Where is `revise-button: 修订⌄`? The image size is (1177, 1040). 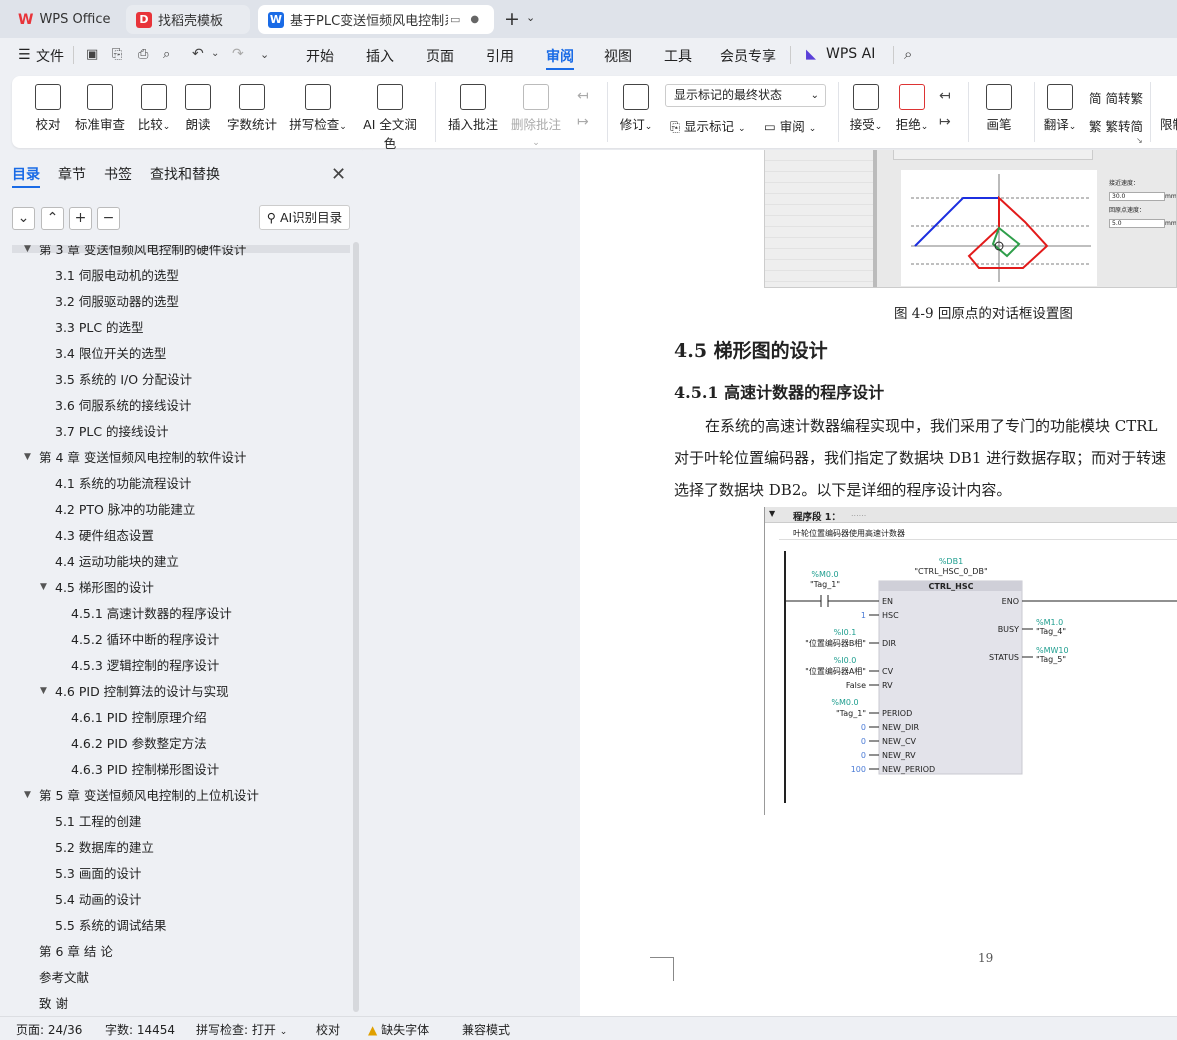 revise-button: 修订⌄ is located at coordinates (636, 108).